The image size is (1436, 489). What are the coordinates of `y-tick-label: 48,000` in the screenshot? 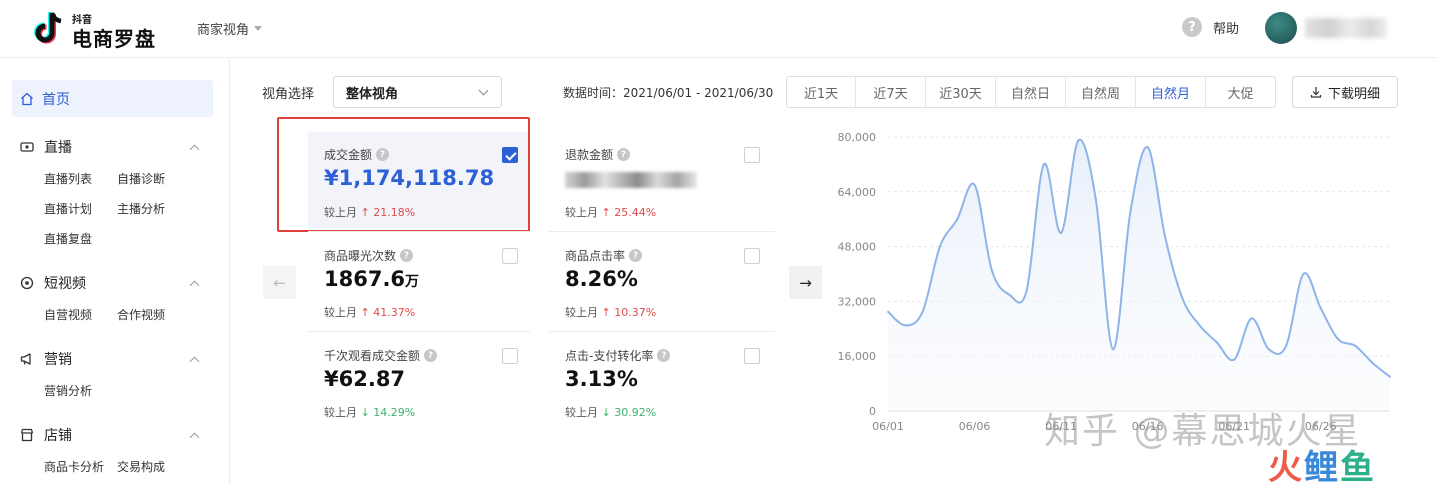 It's located at (857, 247).